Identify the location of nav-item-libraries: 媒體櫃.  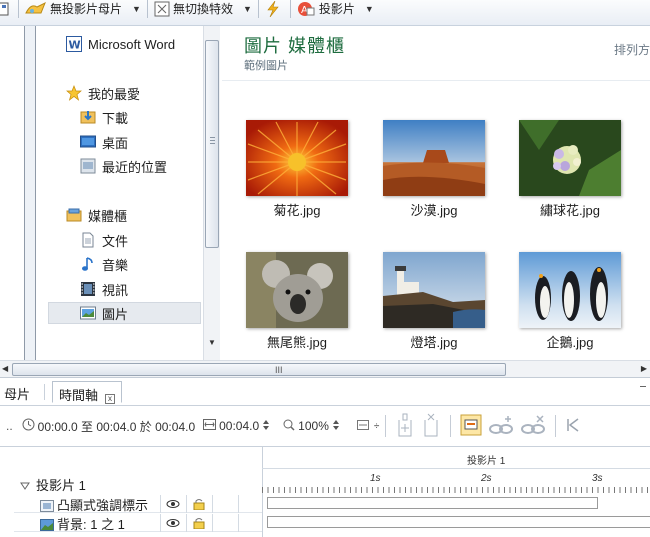
(96, 215).